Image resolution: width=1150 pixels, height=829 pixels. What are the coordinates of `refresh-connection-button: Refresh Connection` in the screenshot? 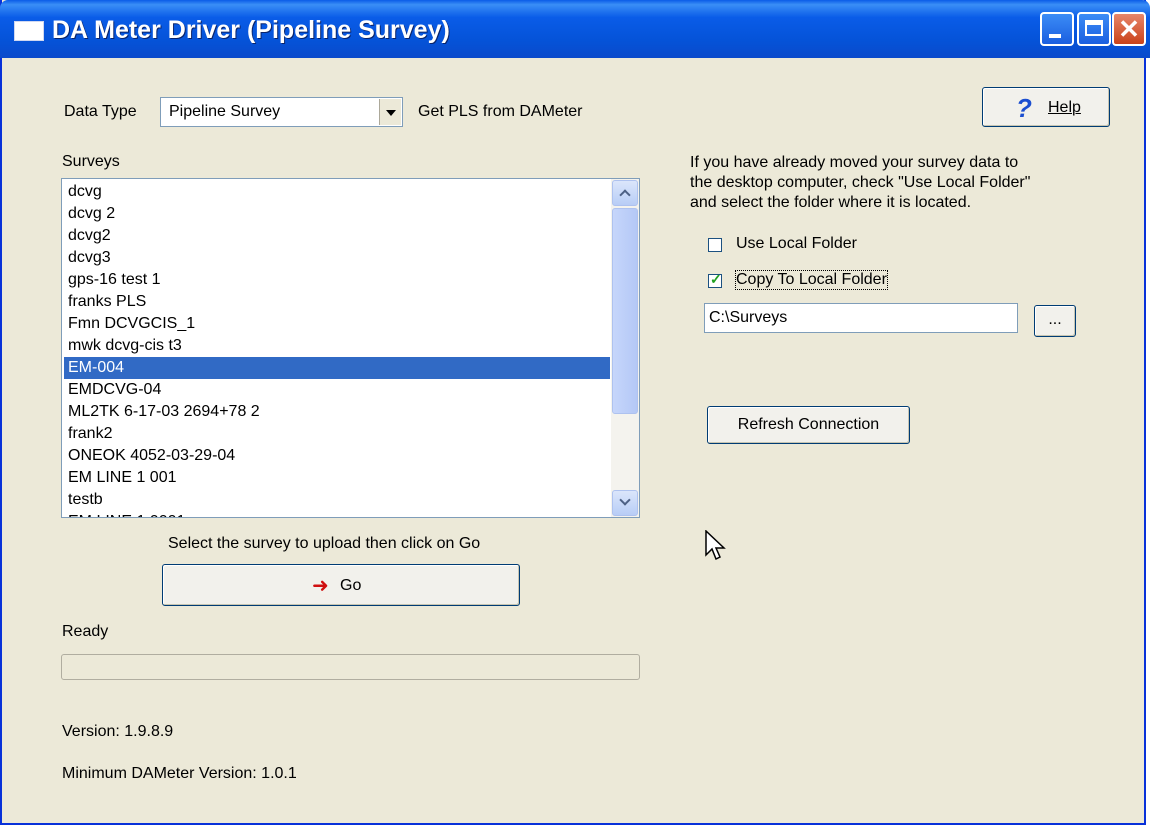 It's located at (808, 425).